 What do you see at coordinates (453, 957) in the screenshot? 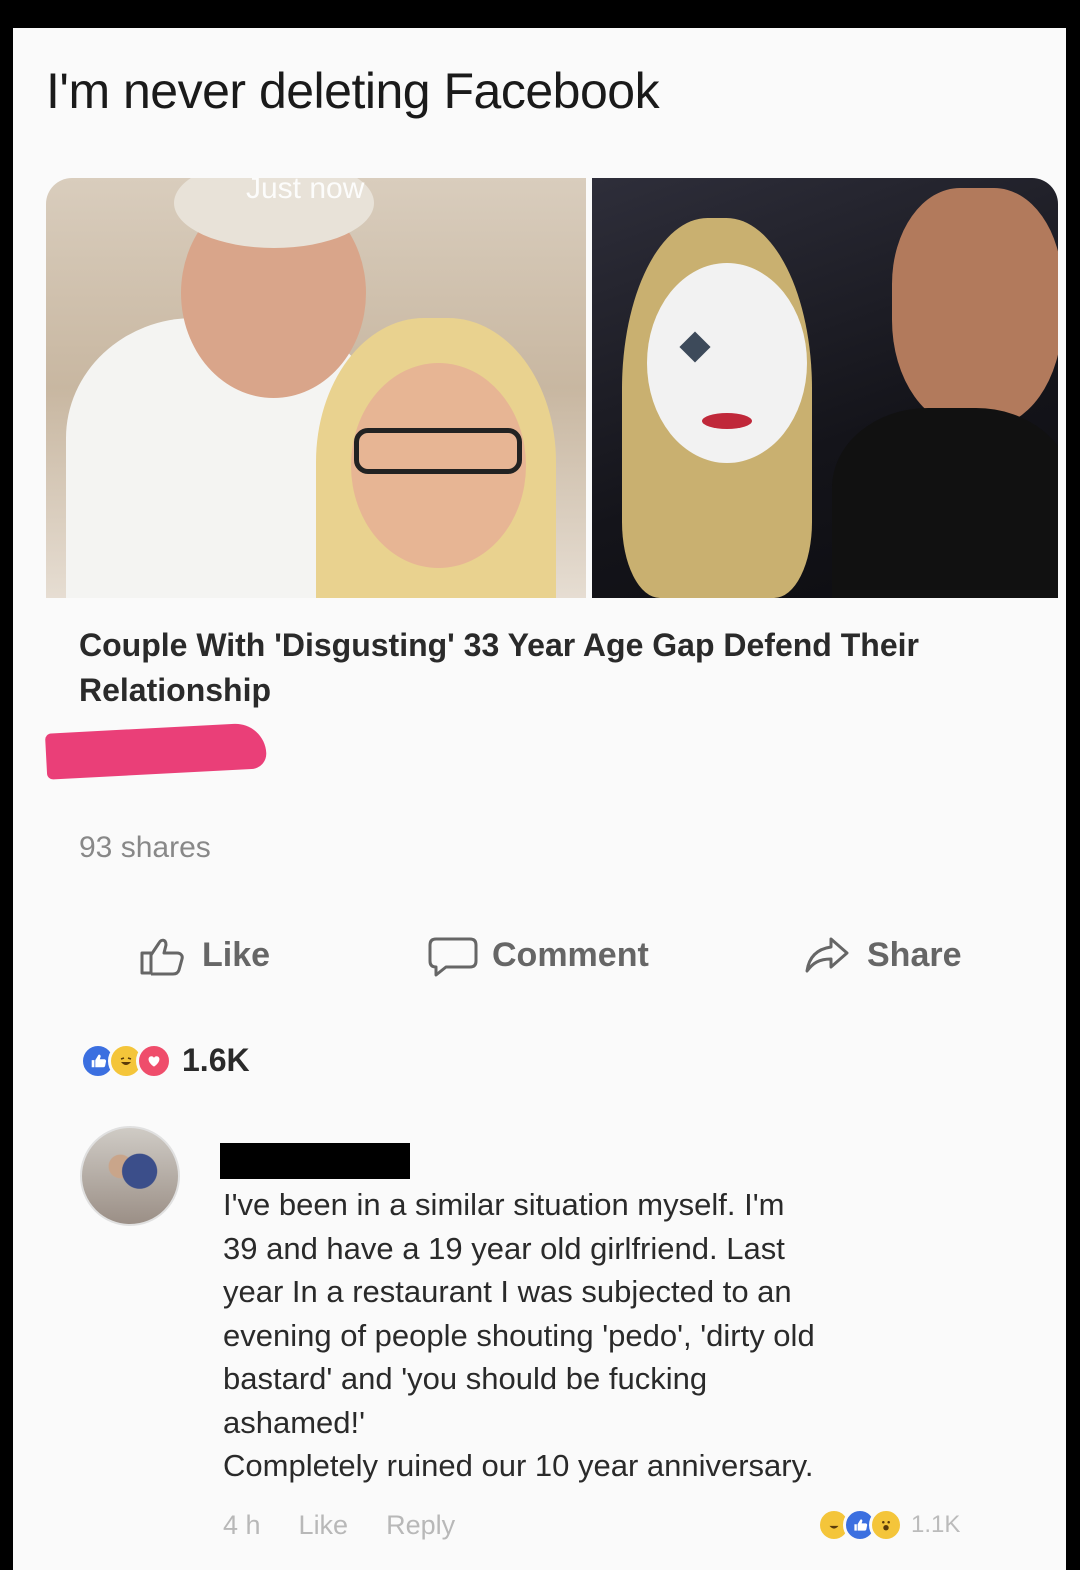
I see `comment-bubble-icon` at bounding box center [453, 957].